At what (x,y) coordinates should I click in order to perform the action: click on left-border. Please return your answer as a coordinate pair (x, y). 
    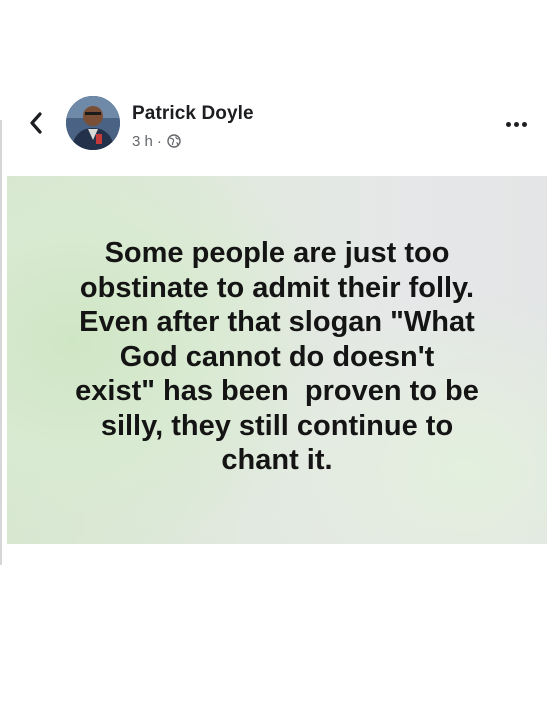
    Looking at the image, I should click on (1, 342).